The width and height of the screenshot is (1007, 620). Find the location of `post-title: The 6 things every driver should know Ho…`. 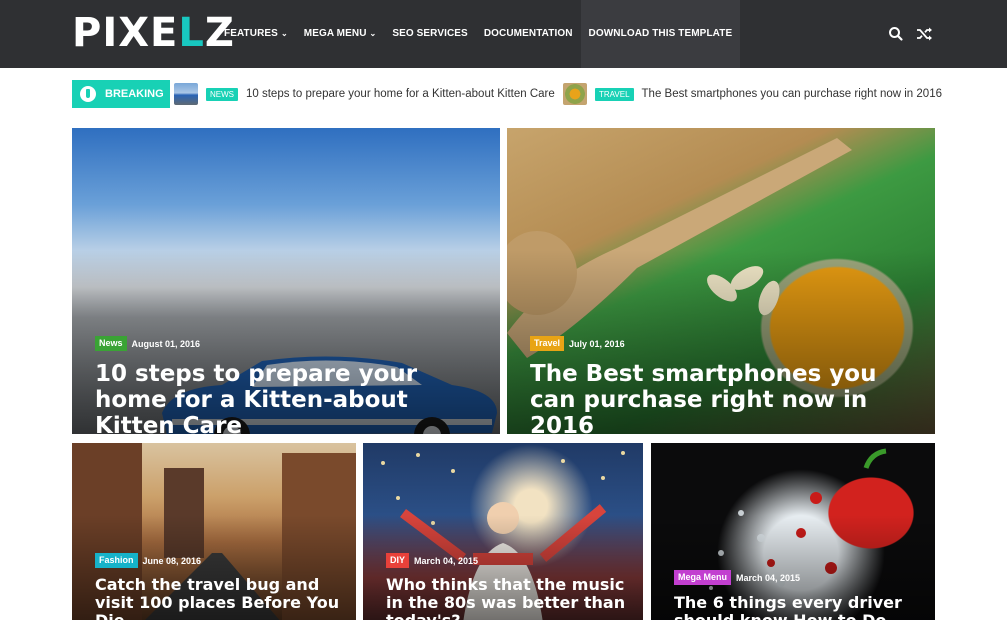

post-title: The 6 things every driver should know Ho… is located at coordinates (799, 607).